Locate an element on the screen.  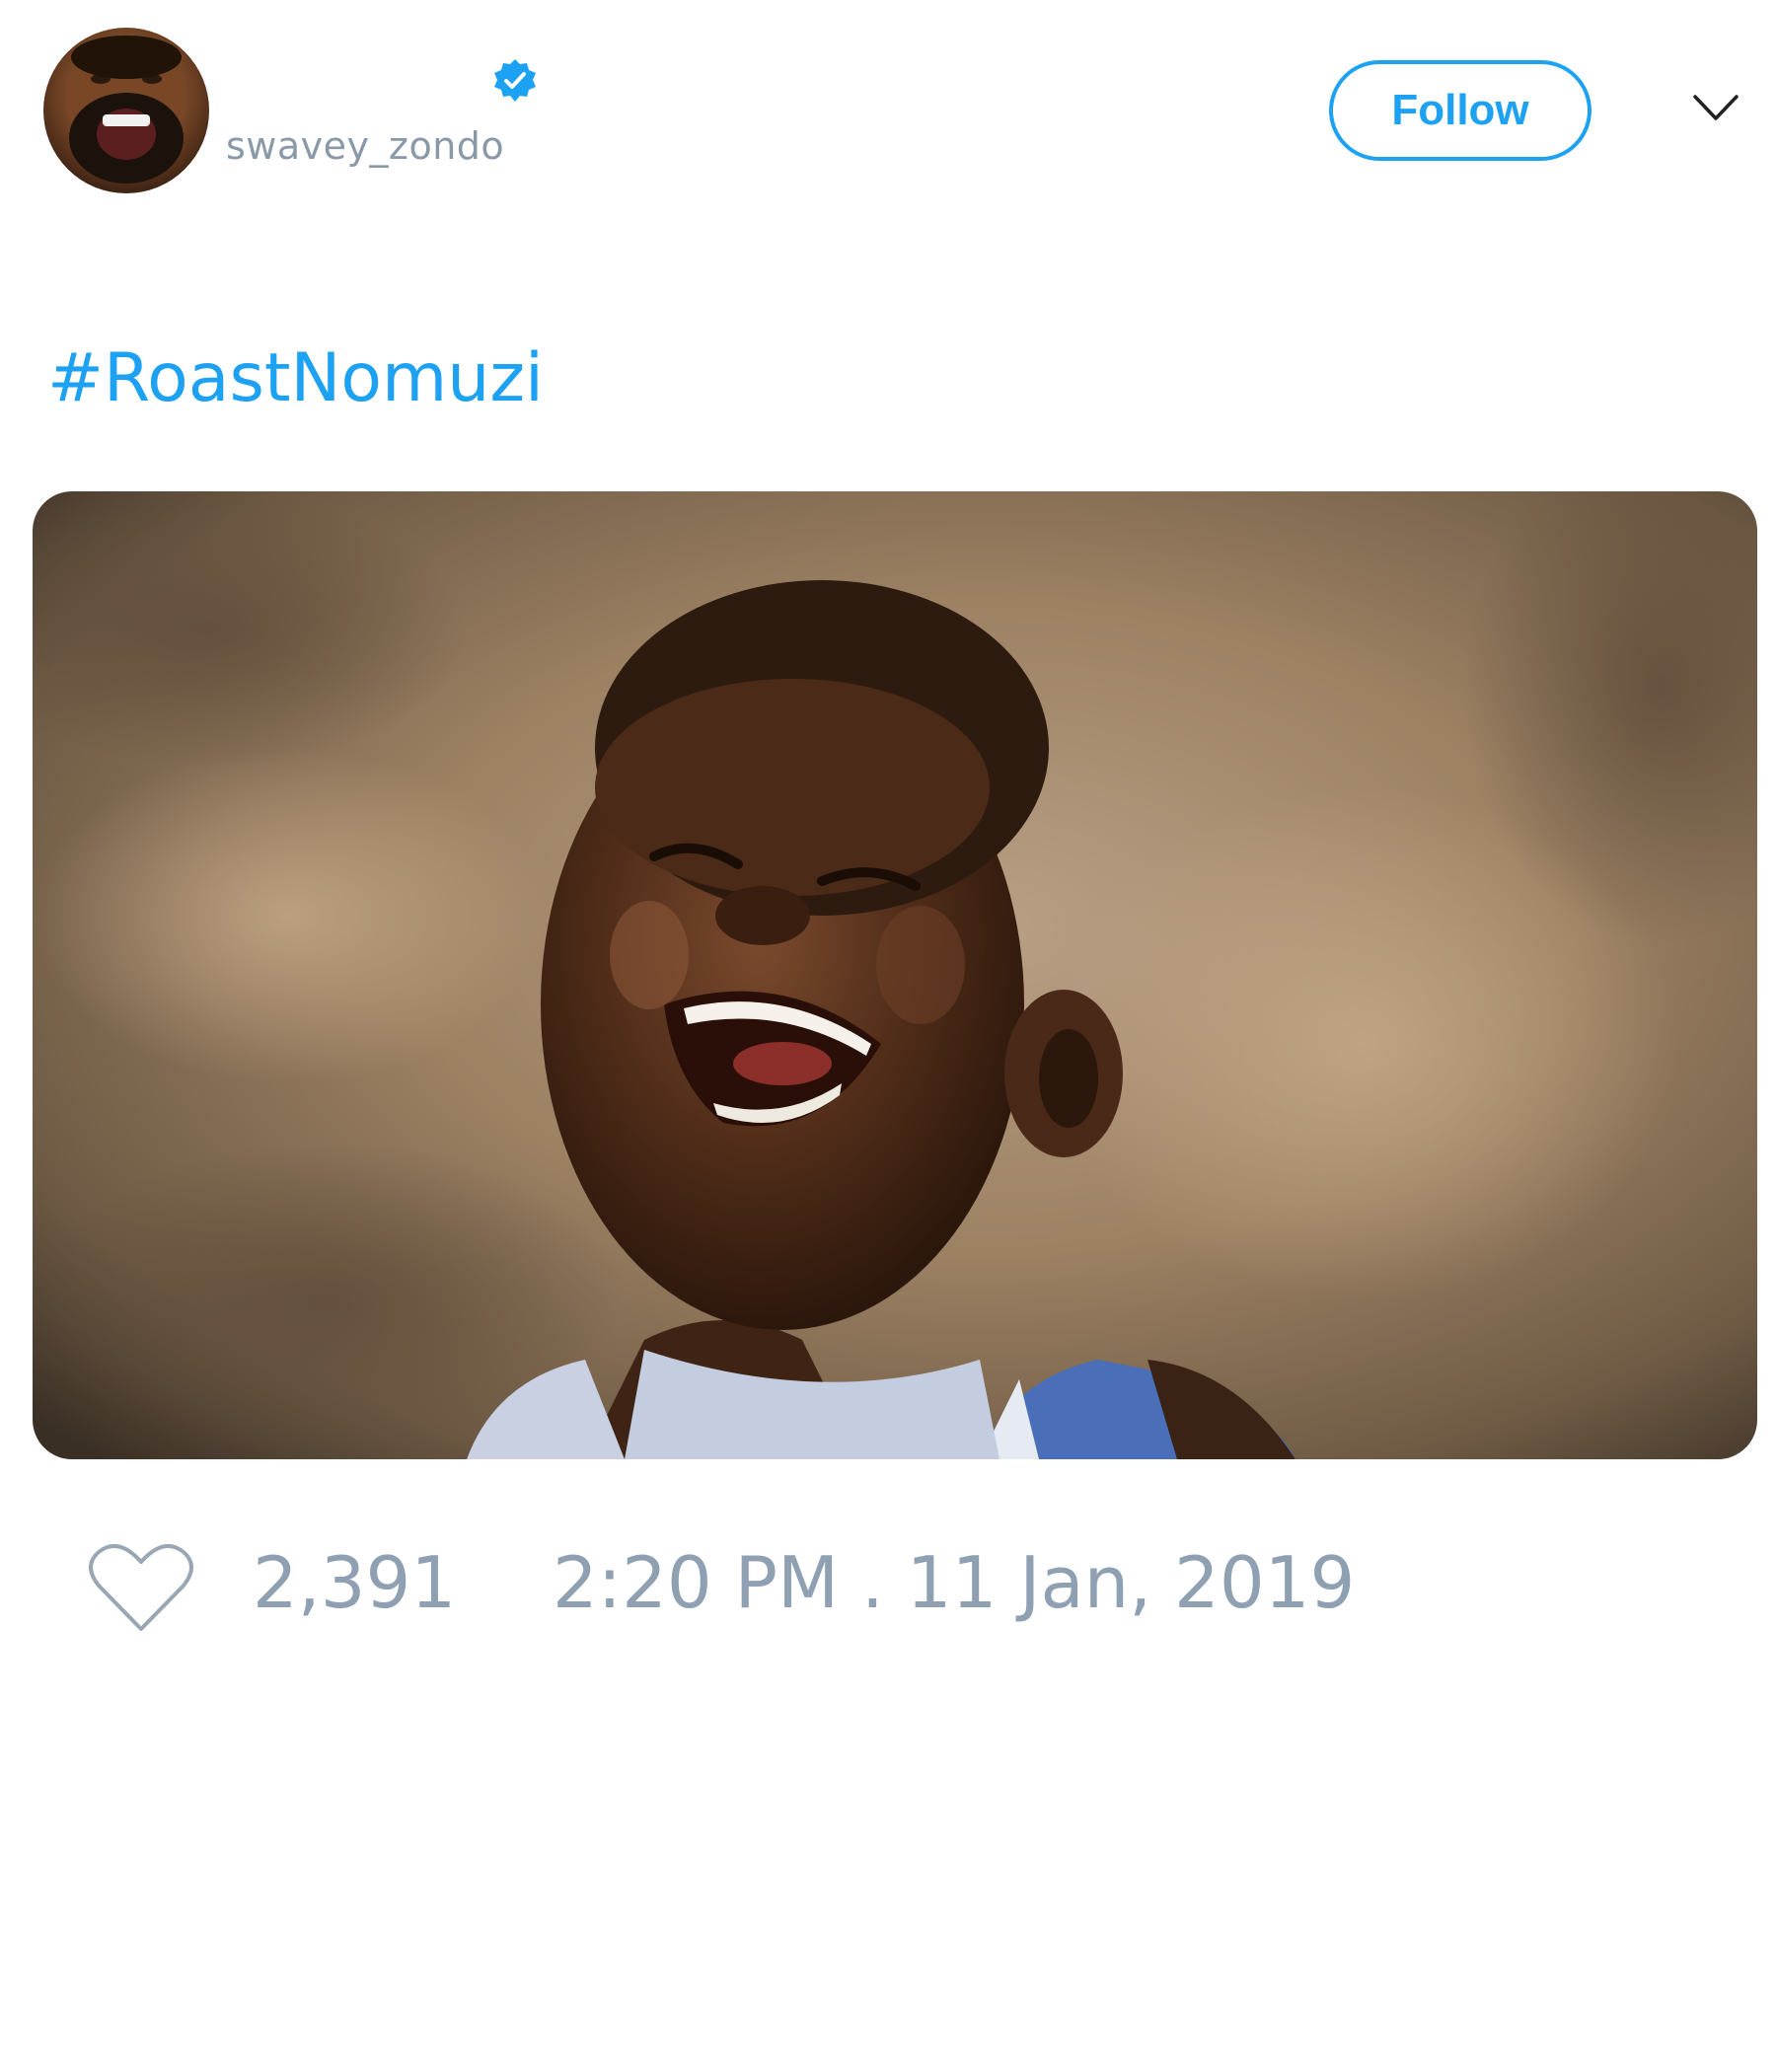
verified-badge-icon is located at coordinates (515, 81).